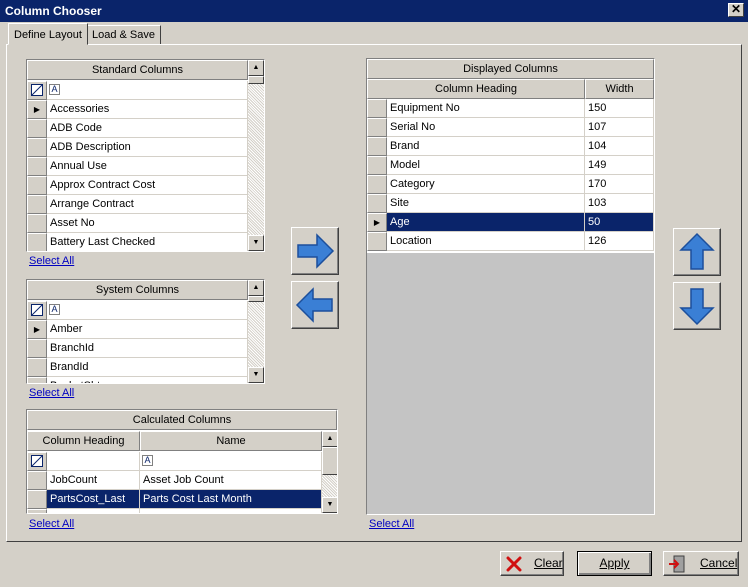 Image resolution: width=748 pixels, height=587 pixels. Describe the element at coordinates (51, 261) in the screenshot. I see `standard-select-all-link: Select All` at that location.